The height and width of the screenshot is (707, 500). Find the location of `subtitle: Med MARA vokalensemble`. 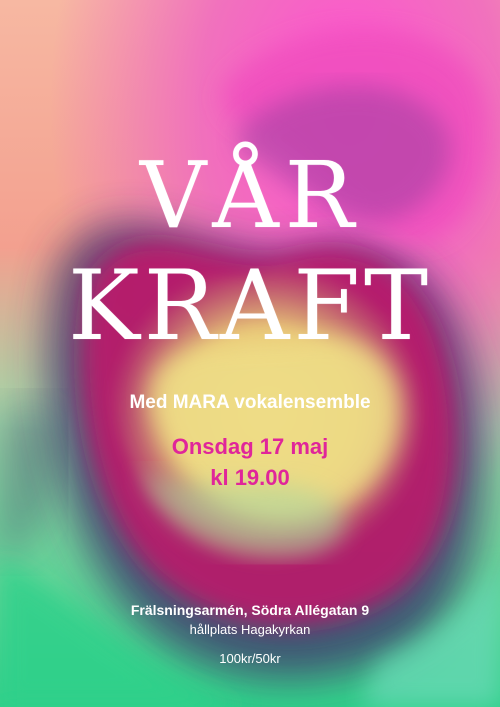

subtitle: Med MARA vokalensemble is located at coordinates (250, 402).